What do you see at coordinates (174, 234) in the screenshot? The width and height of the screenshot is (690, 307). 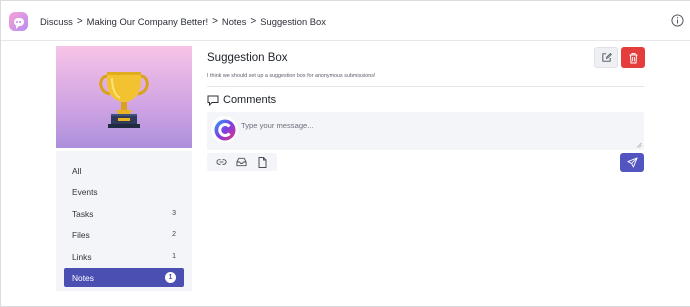 I see `sidebar-item-count: 2` at bounding box center [174, 234].